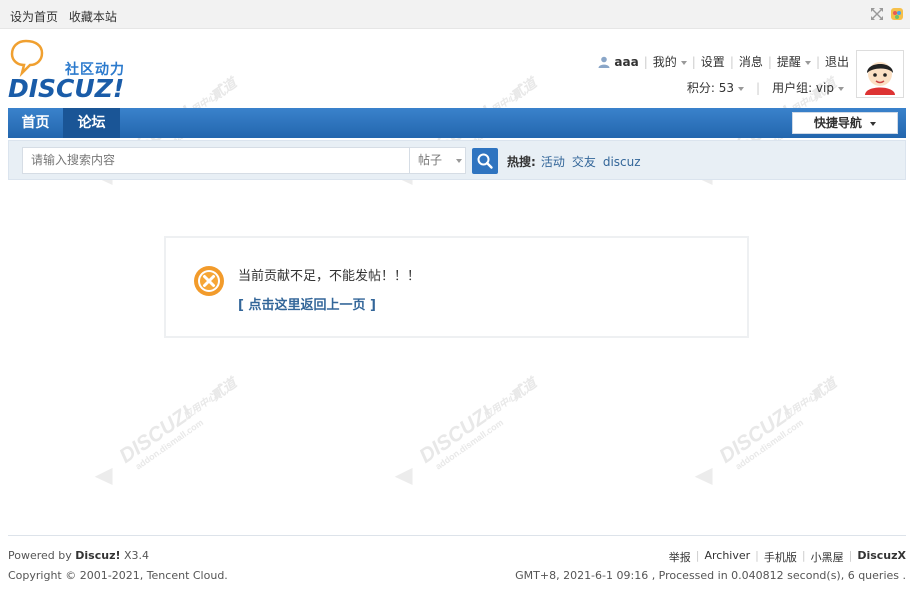  What do you see at coordinates (457, 535) in the screenshot?
I see `footer-divider` at bounding box center [457, 535].